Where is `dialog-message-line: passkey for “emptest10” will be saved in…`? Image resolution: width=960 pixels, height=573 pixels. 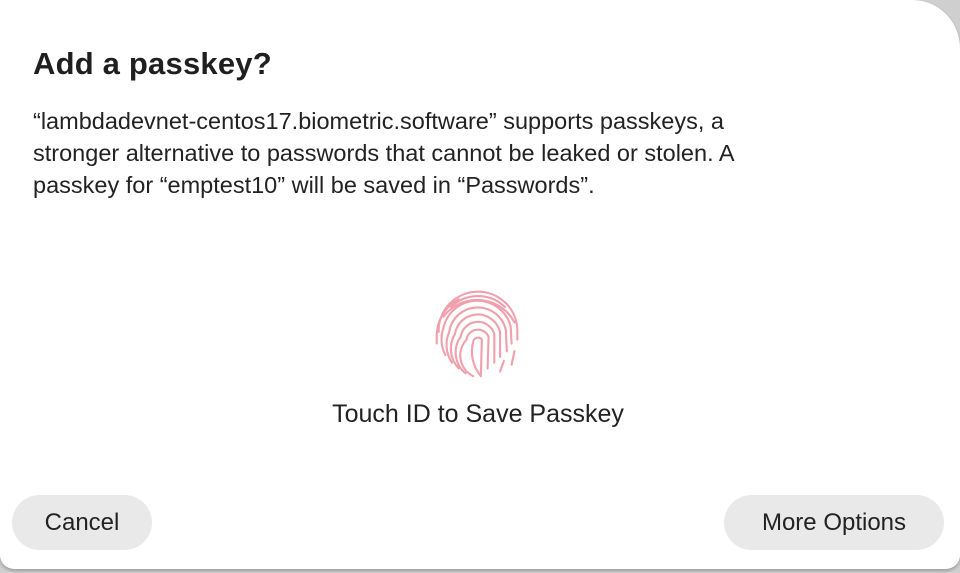 dialog-message-line: passkey for “emptest10” will be saved in… is located at coordinates (314, 185).